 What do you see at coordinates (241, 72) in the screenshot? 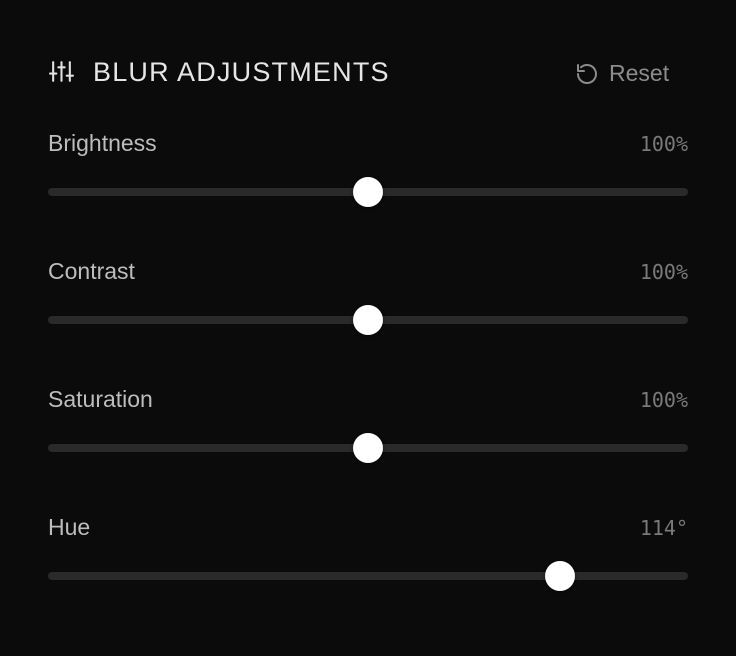
I see `panel-title: BLUR ADJUSTMENTS` at bounding box center [241, 72].